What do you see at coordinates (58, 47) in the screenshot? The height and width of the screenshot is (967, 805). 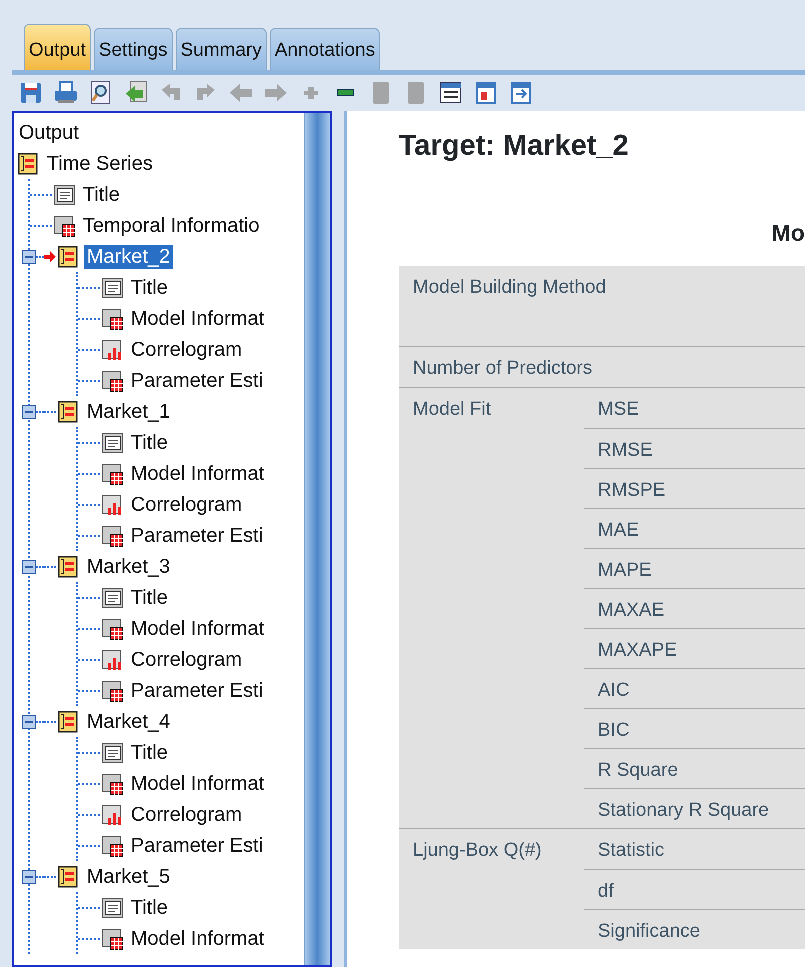 I see `tab: Output` at bounding box center [58, 47].